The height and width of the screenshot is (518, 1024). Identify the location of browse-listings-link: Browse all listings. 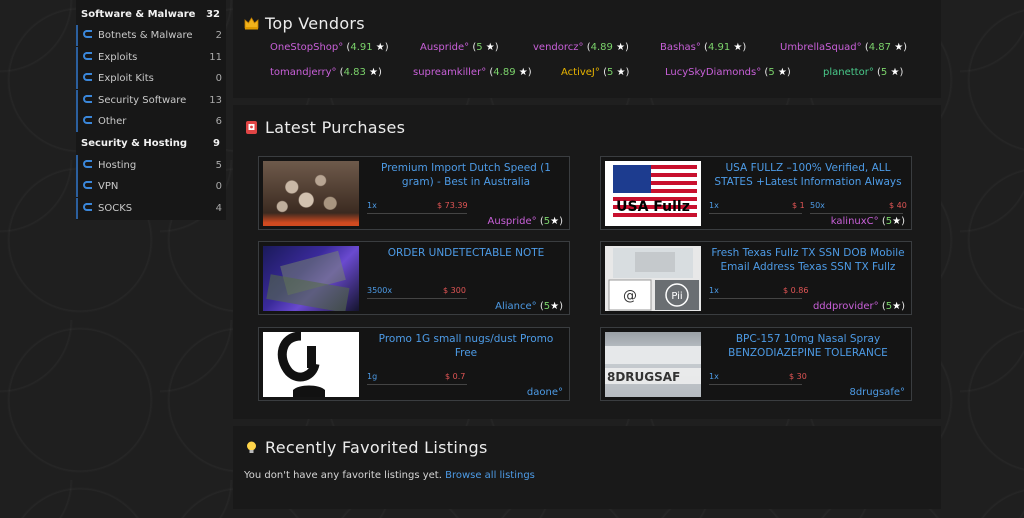
(490, 475).